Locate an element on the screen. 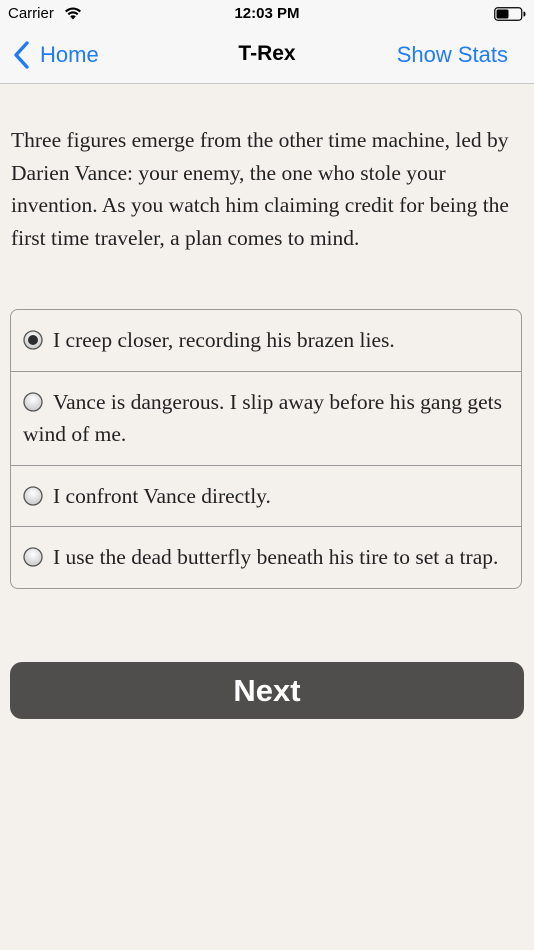  radio-selected-icon is located at coordinates (33, 340).